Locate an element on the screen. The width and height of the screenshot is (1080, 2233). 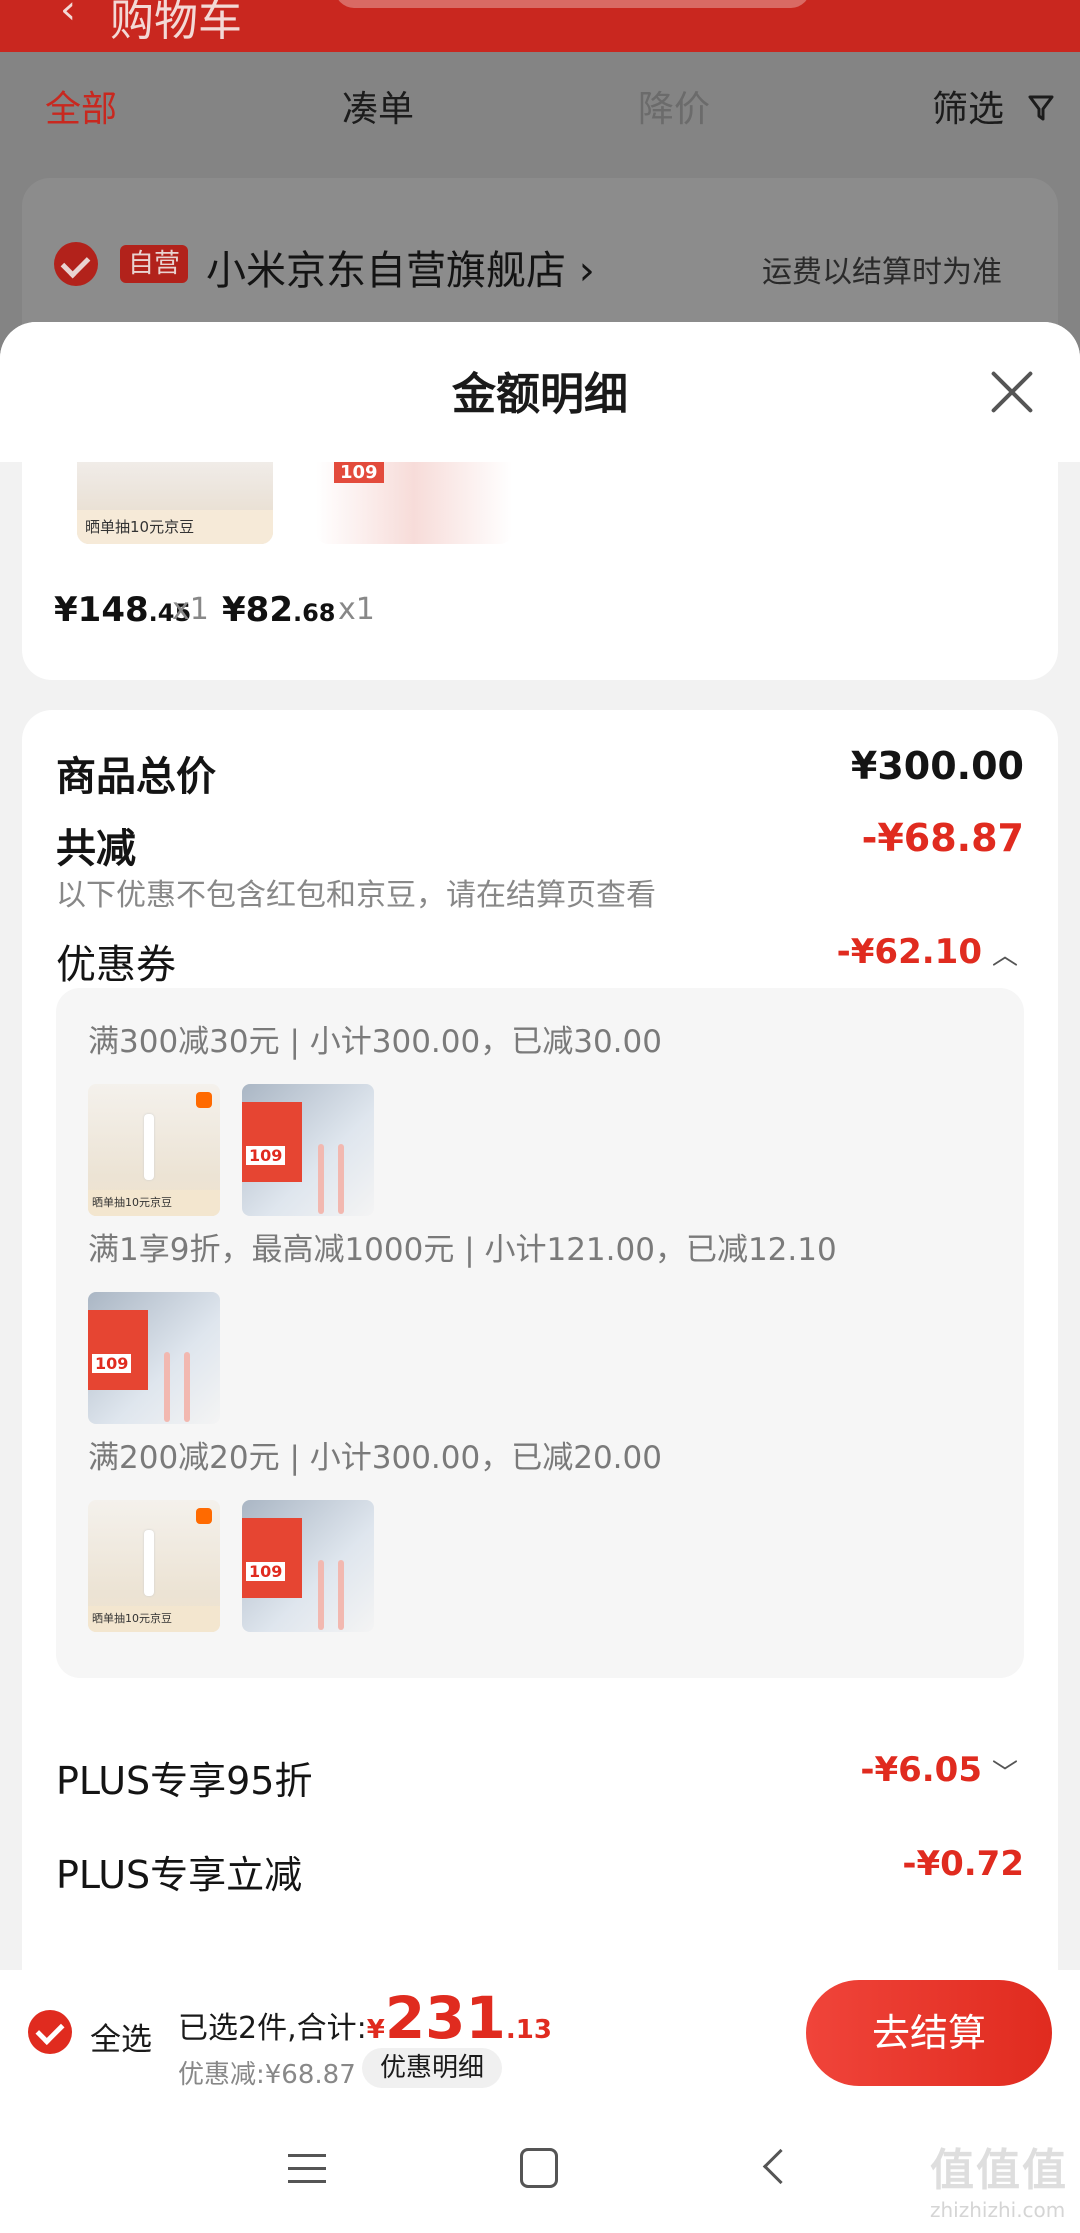
checkout-button: 去结算 is located at coordinates (929, 2033).